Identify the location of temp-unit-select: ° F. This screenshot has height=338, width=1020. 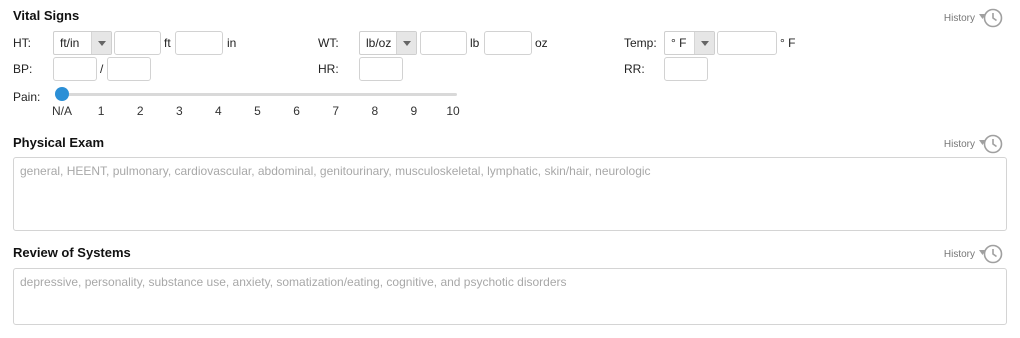
(689, 43).